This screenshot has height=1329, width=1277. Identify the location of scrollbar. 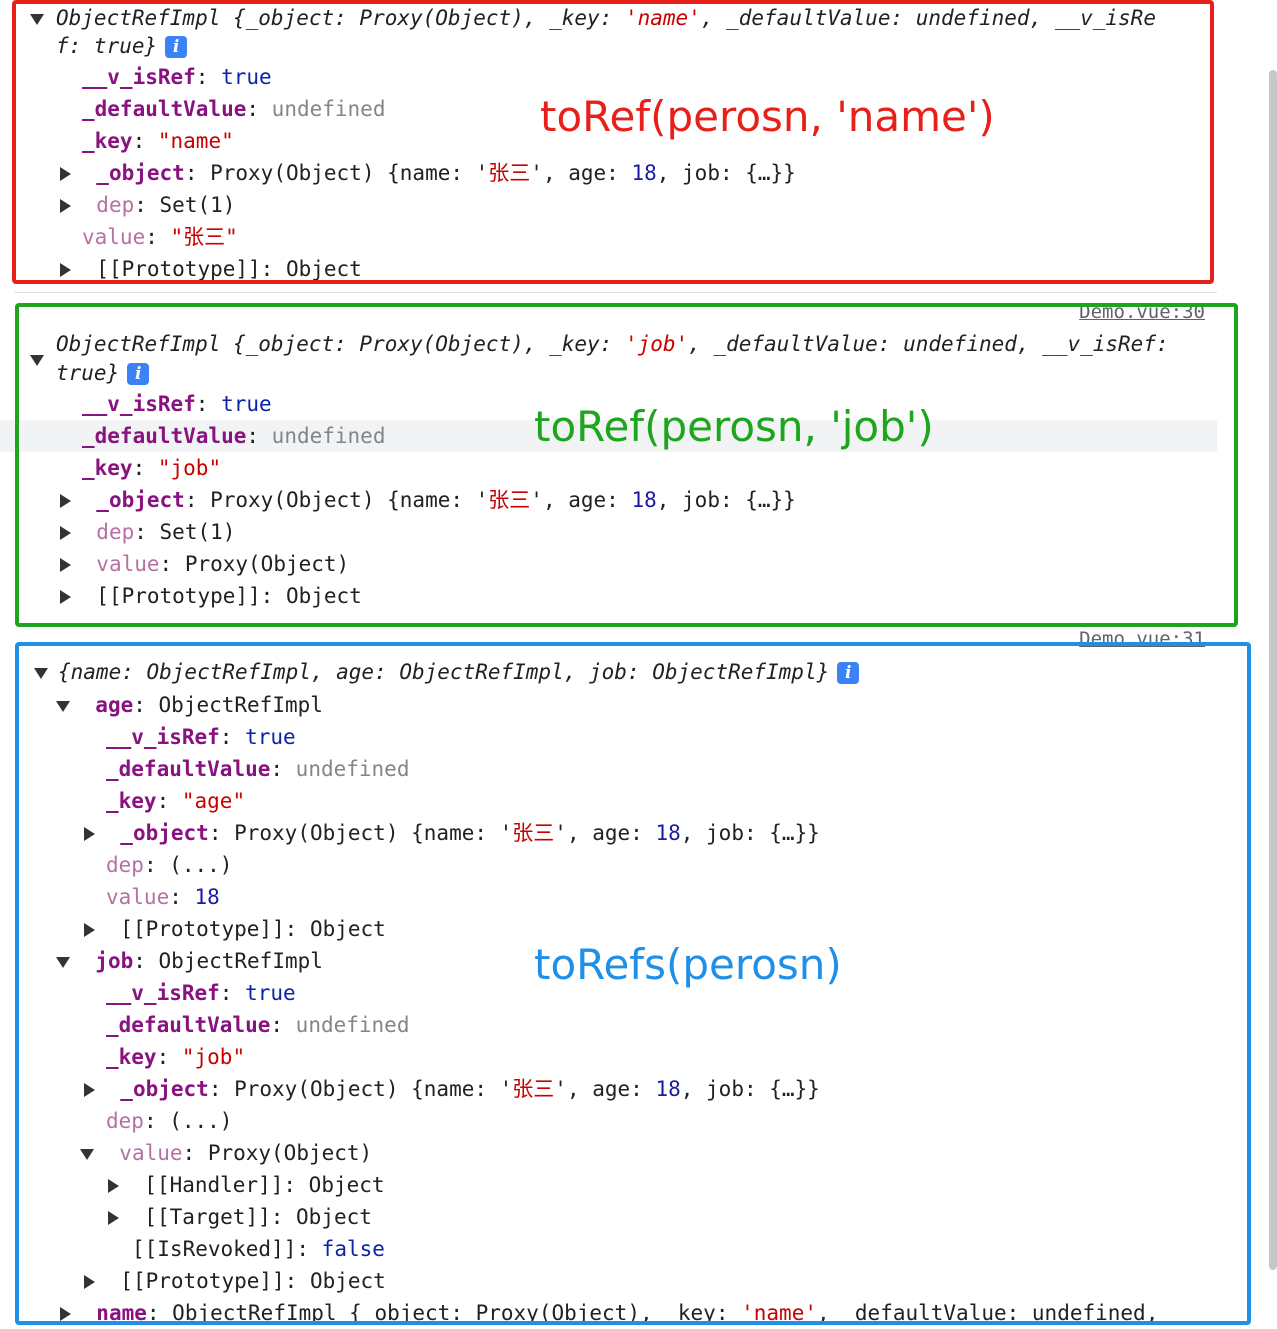
(1273, 670).